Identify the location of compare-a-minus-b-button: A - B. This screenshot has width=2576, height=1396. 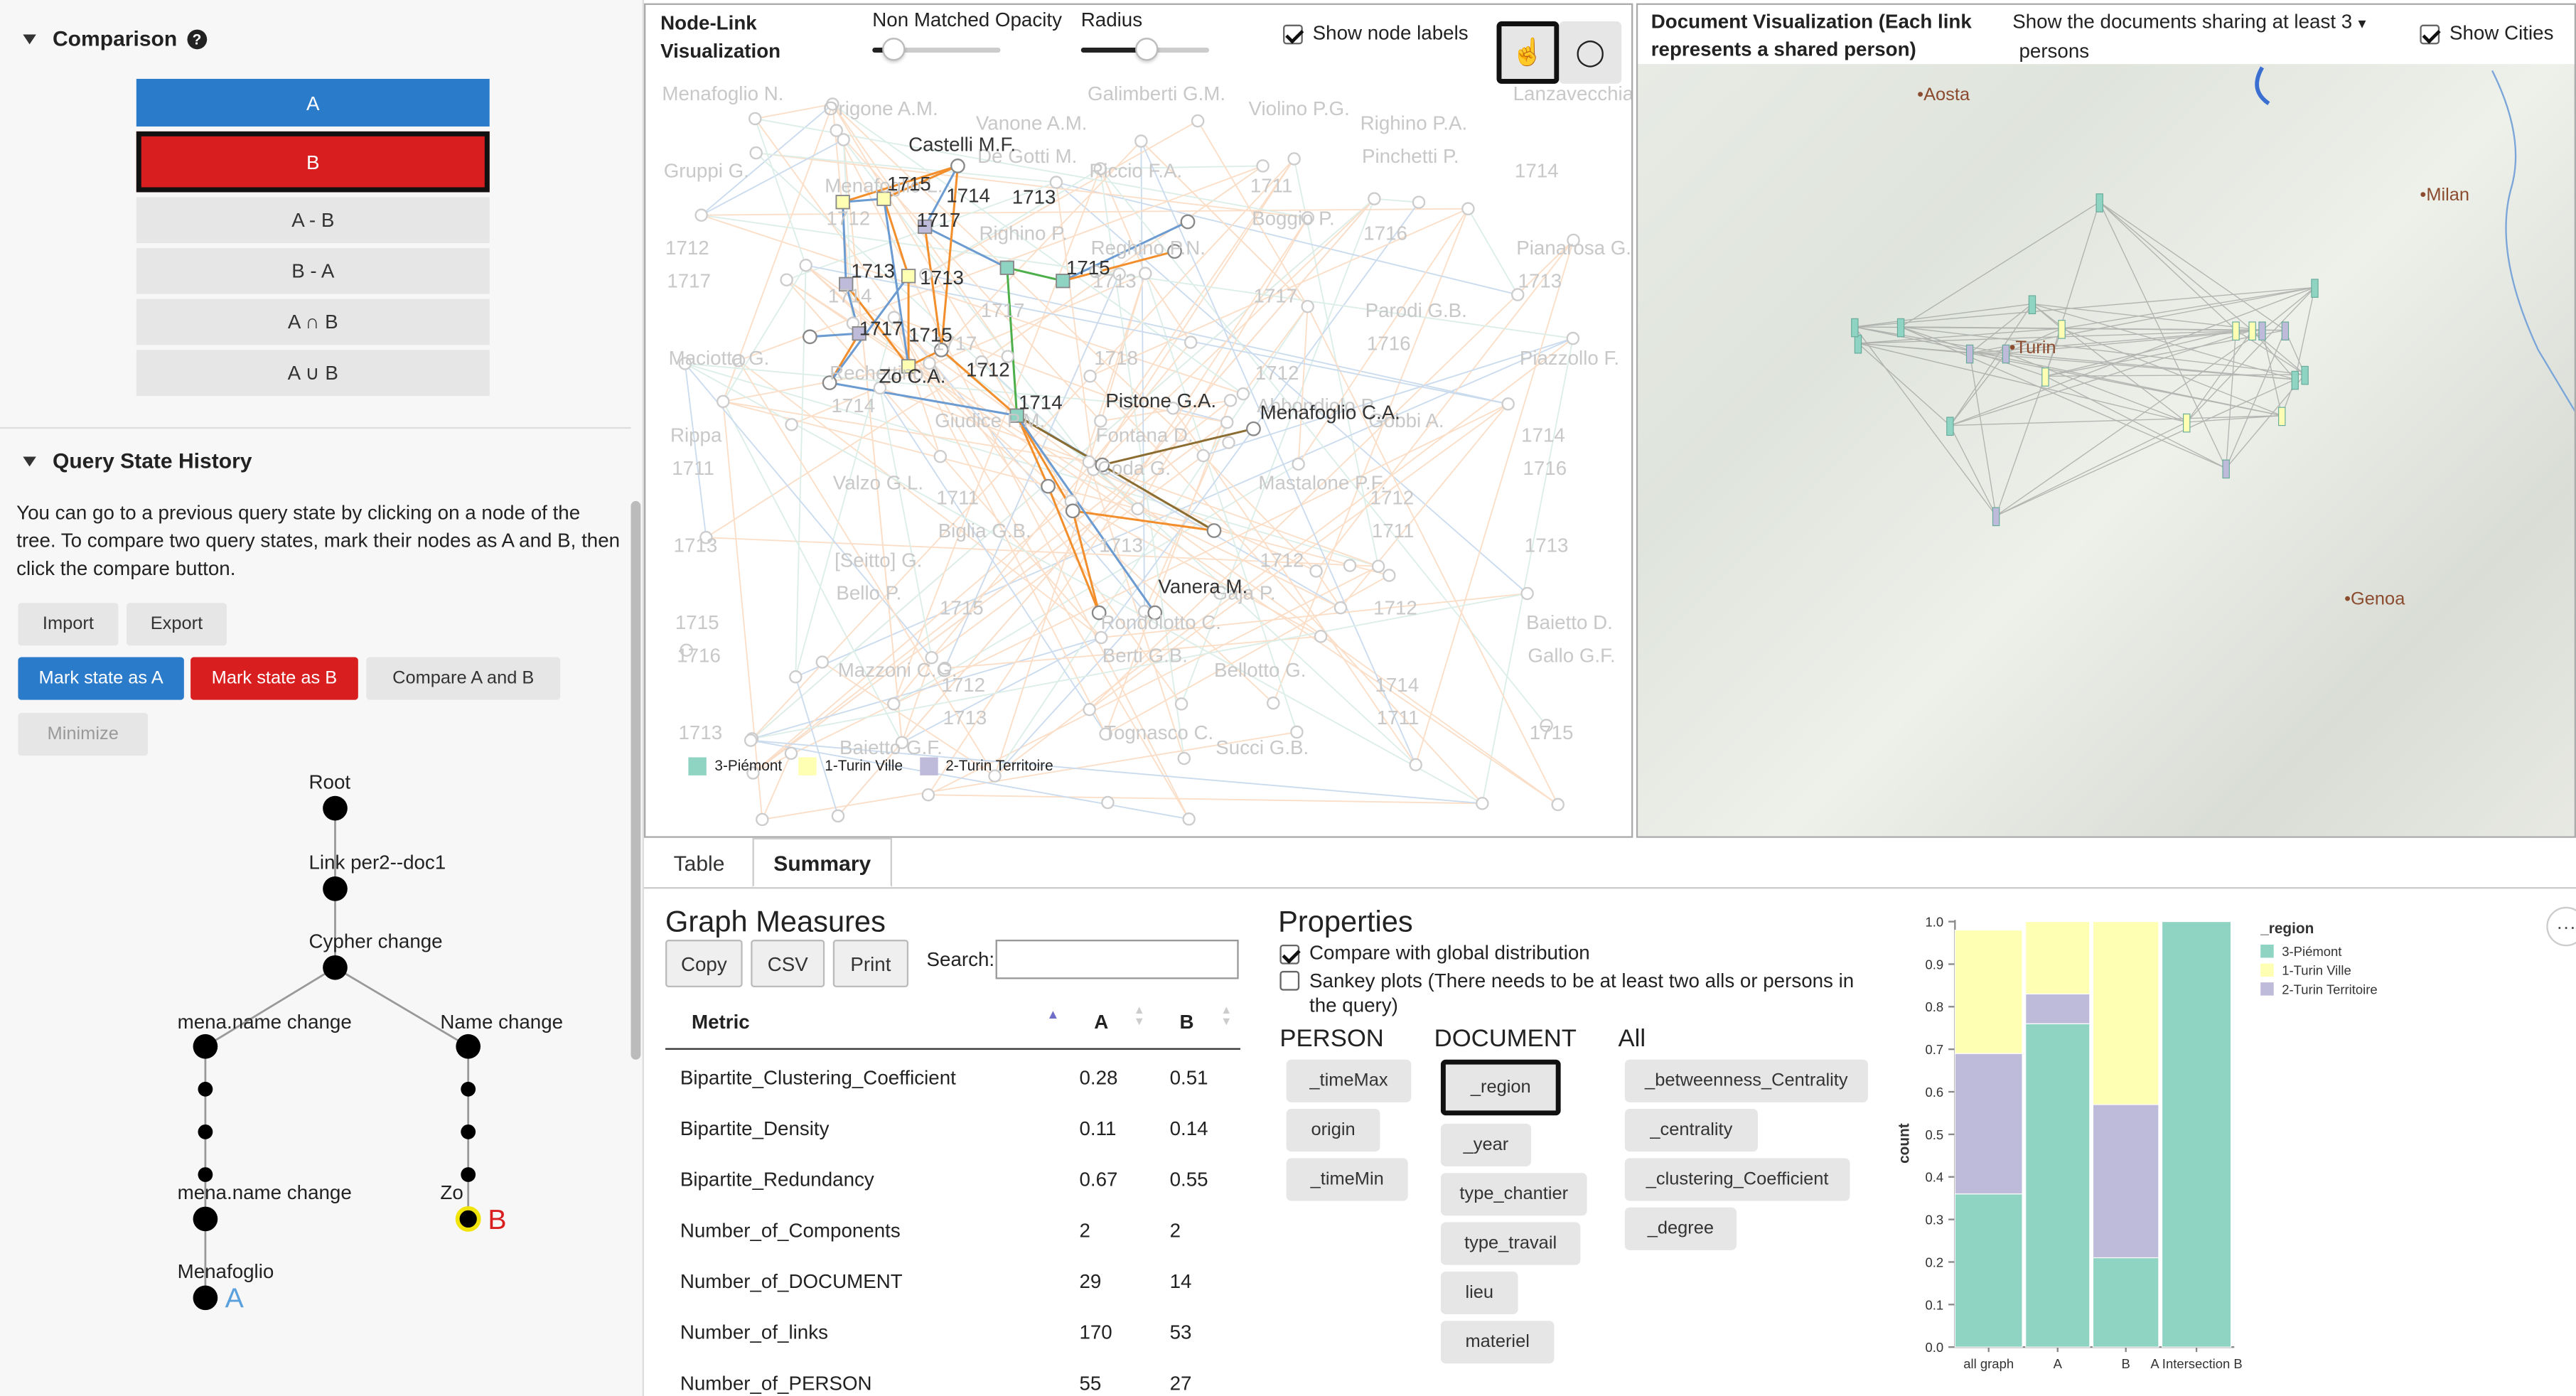
(313, 220).